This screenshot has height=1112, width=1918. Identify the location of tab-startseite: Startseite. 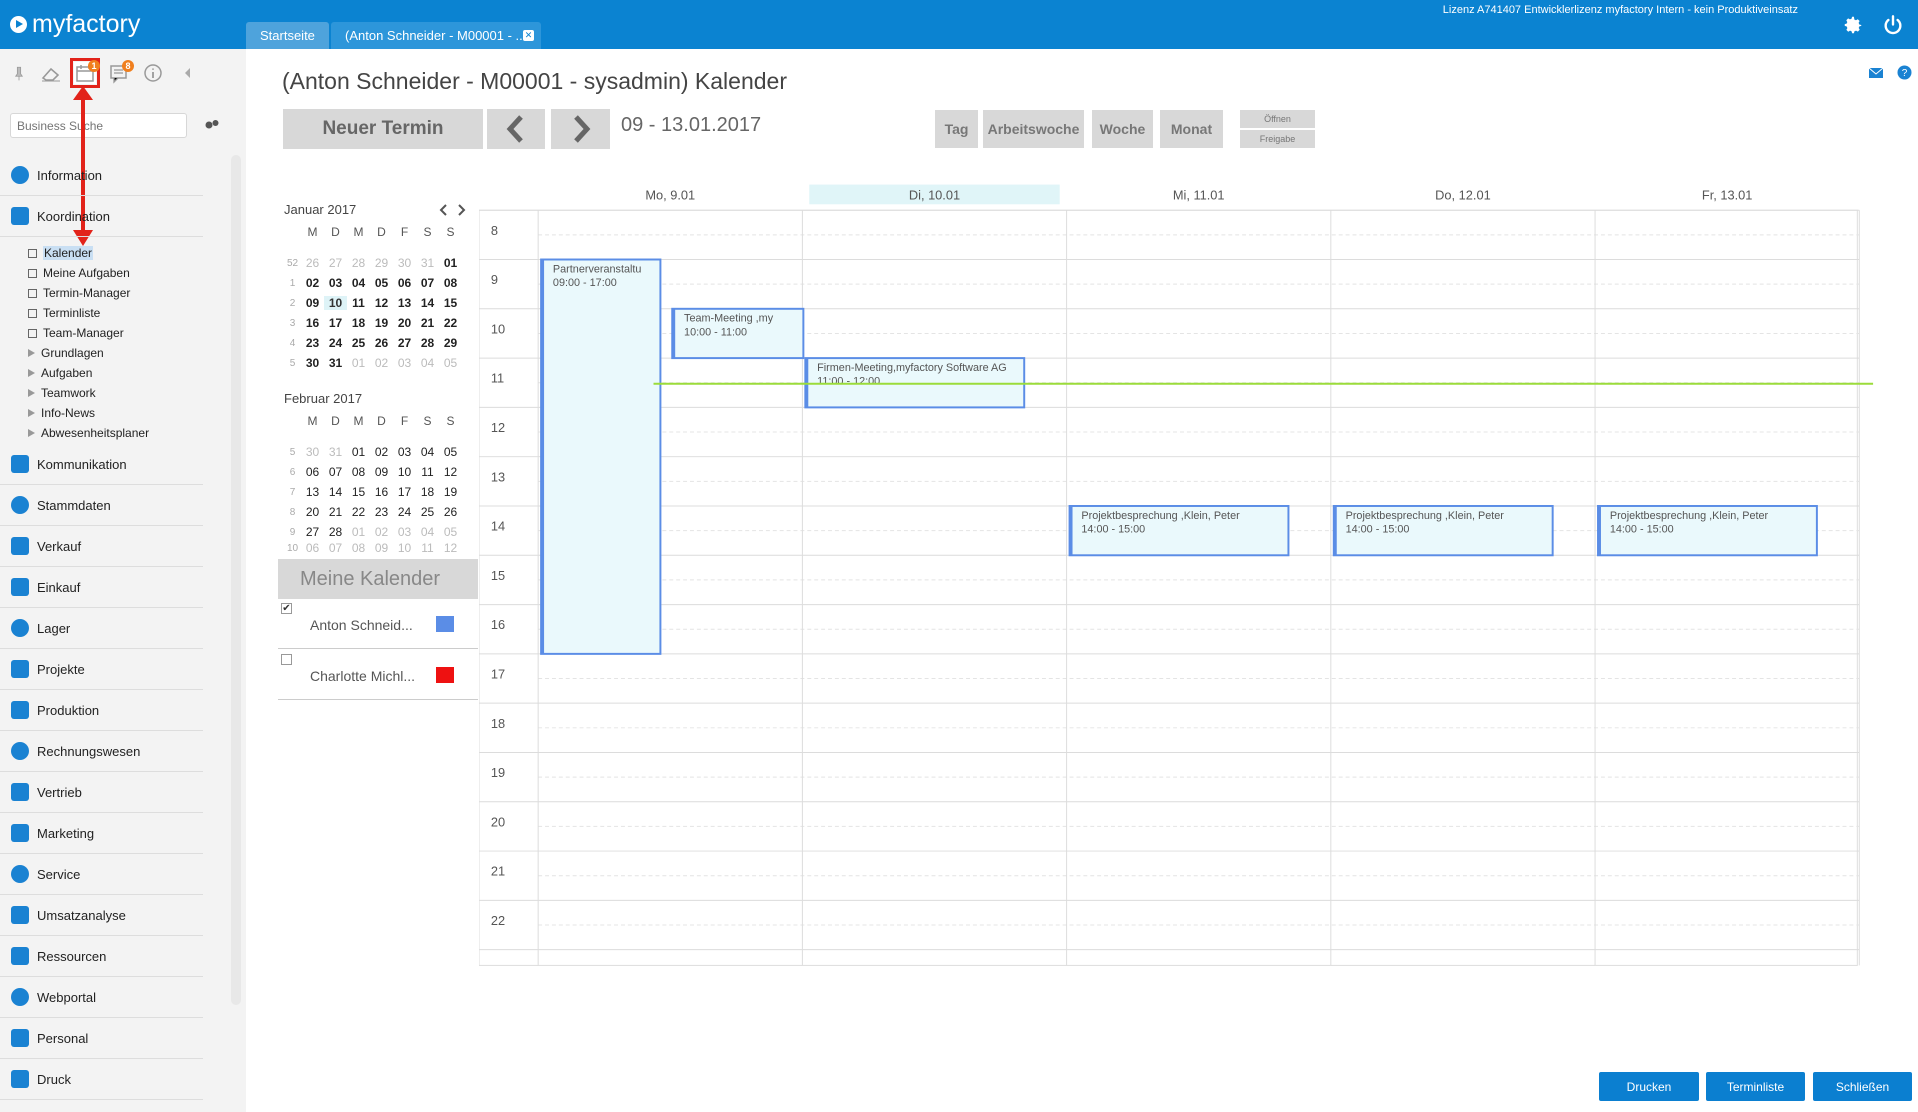
(287, 35).